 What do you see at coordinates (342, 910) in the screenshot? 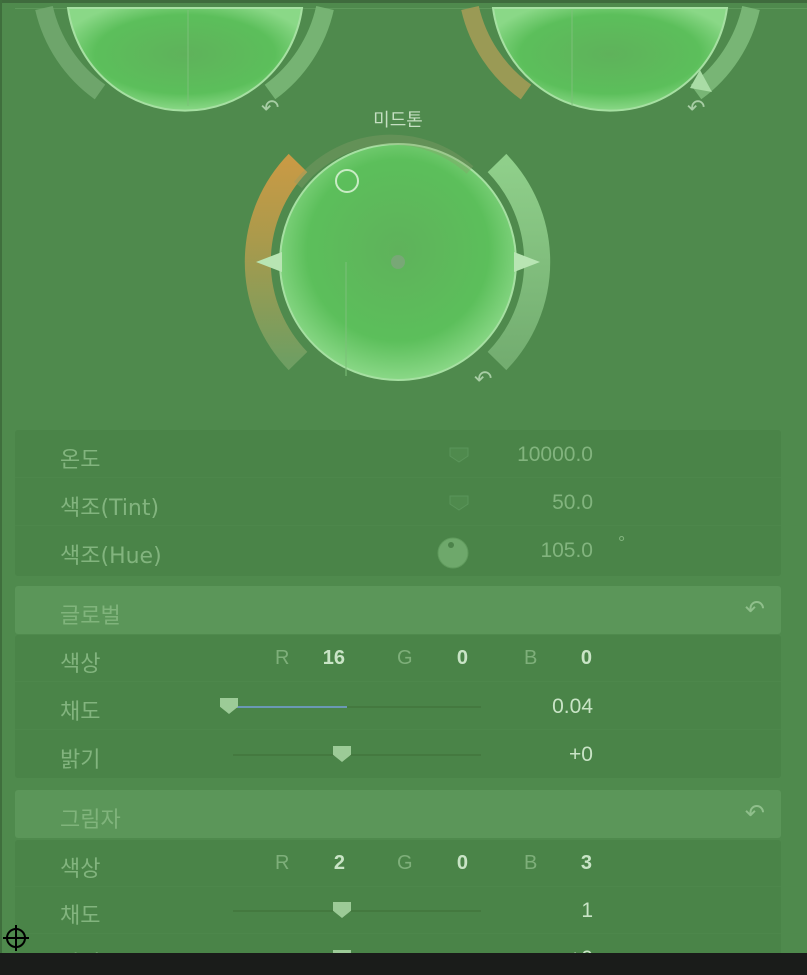
I see `shadows-saturation-thumb` at bounding box center [342, 910].